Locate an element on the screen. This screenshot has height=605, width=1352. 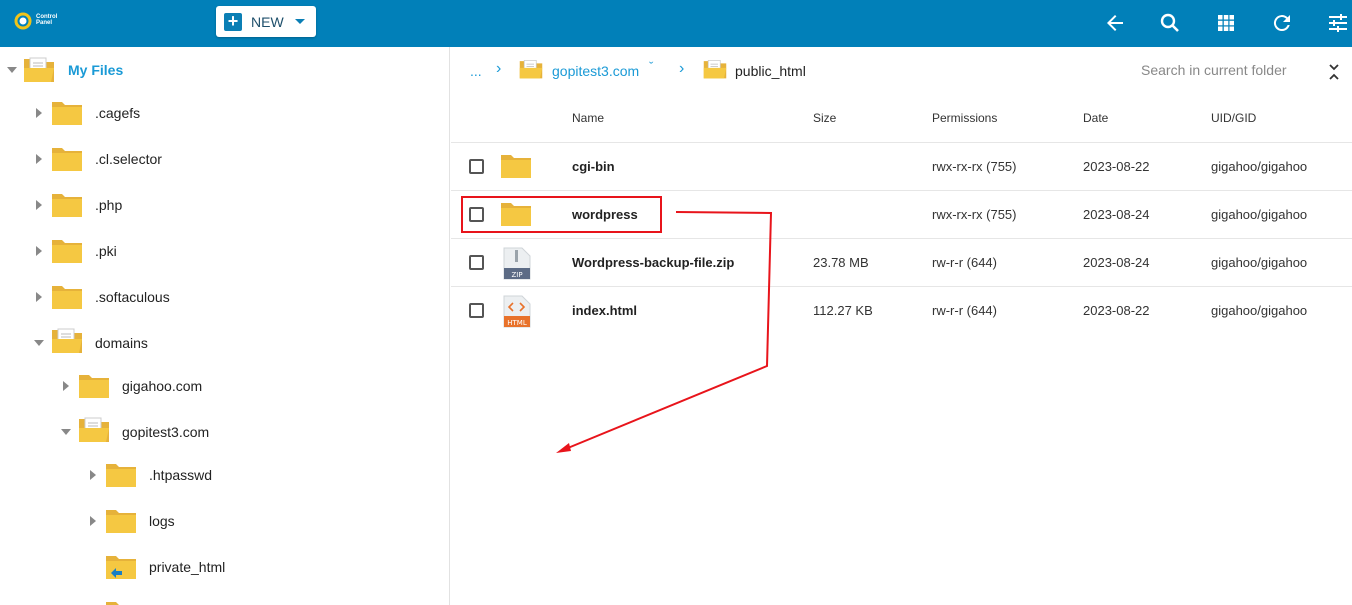
tree-item-label: logs is located at coordinates (162, 521).